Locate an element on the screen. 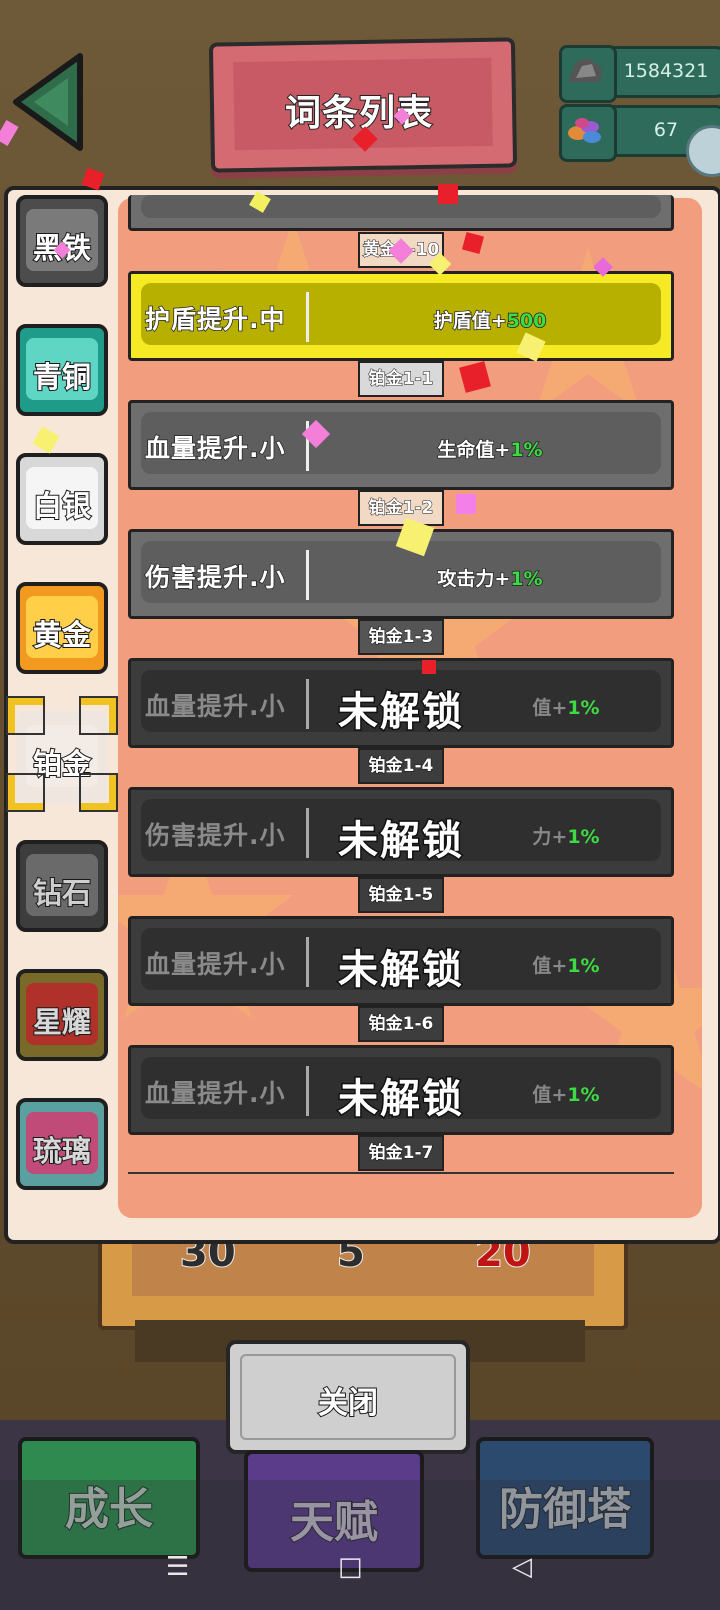 The width and height of the screenshot is (720, 1610). tab-silver: 白银 is located at coordinates (62, 499).